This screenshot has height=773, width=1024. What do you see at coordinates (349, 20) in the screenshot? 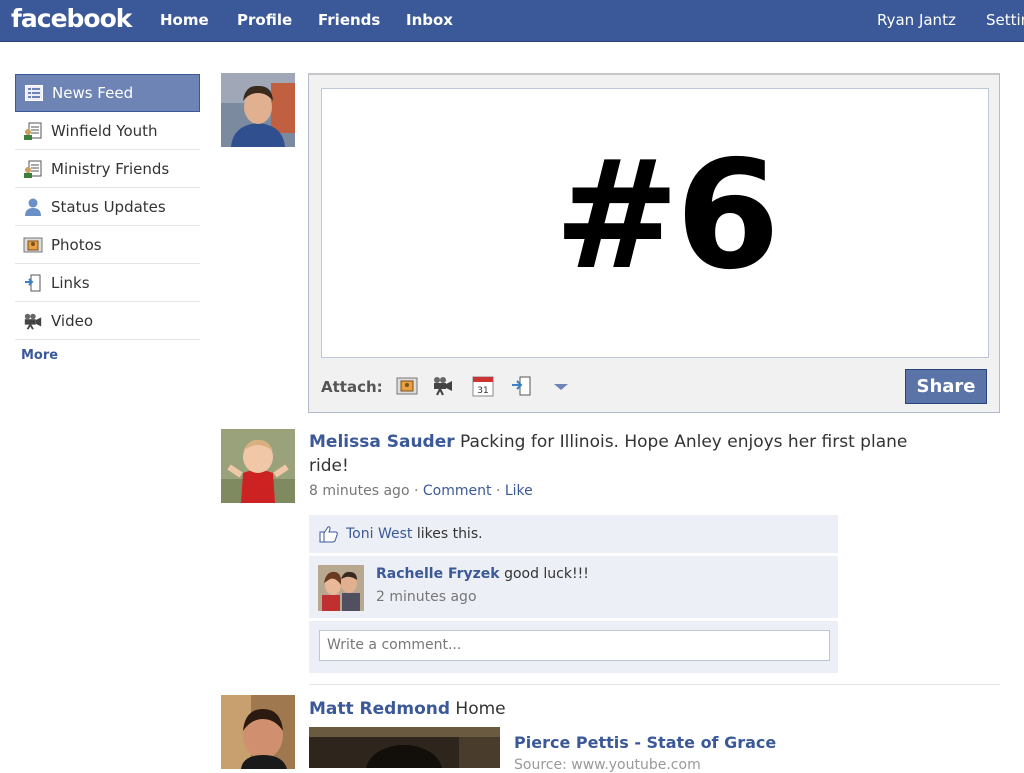
I see `nav-friends: Friends` at bounding box center [349, 20].